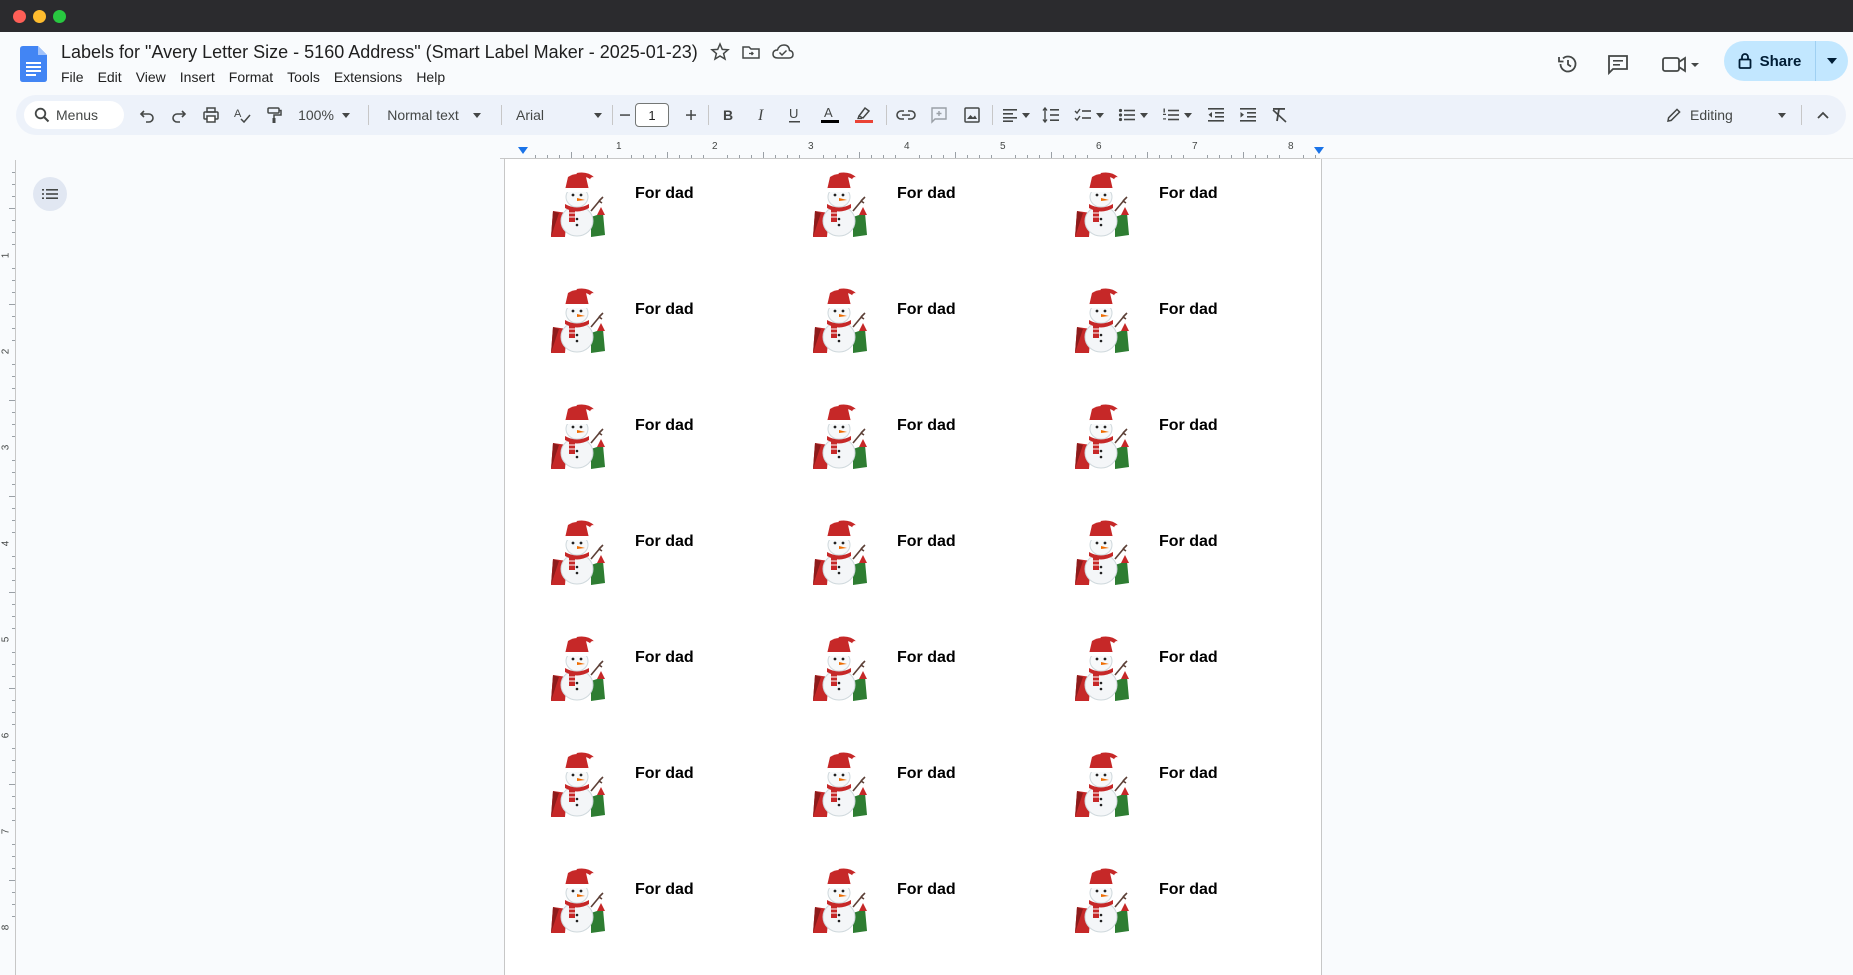 Image resolution: width=1853 pixels, height=975 pixels. I want to click on move-folder-icon, so click(751, 52).